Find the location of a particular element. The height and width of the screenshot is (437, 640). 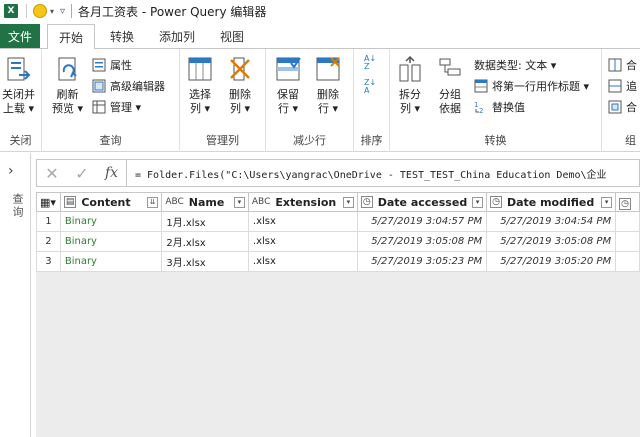

properties-button: 属性 is located at coordinates (112, 65).